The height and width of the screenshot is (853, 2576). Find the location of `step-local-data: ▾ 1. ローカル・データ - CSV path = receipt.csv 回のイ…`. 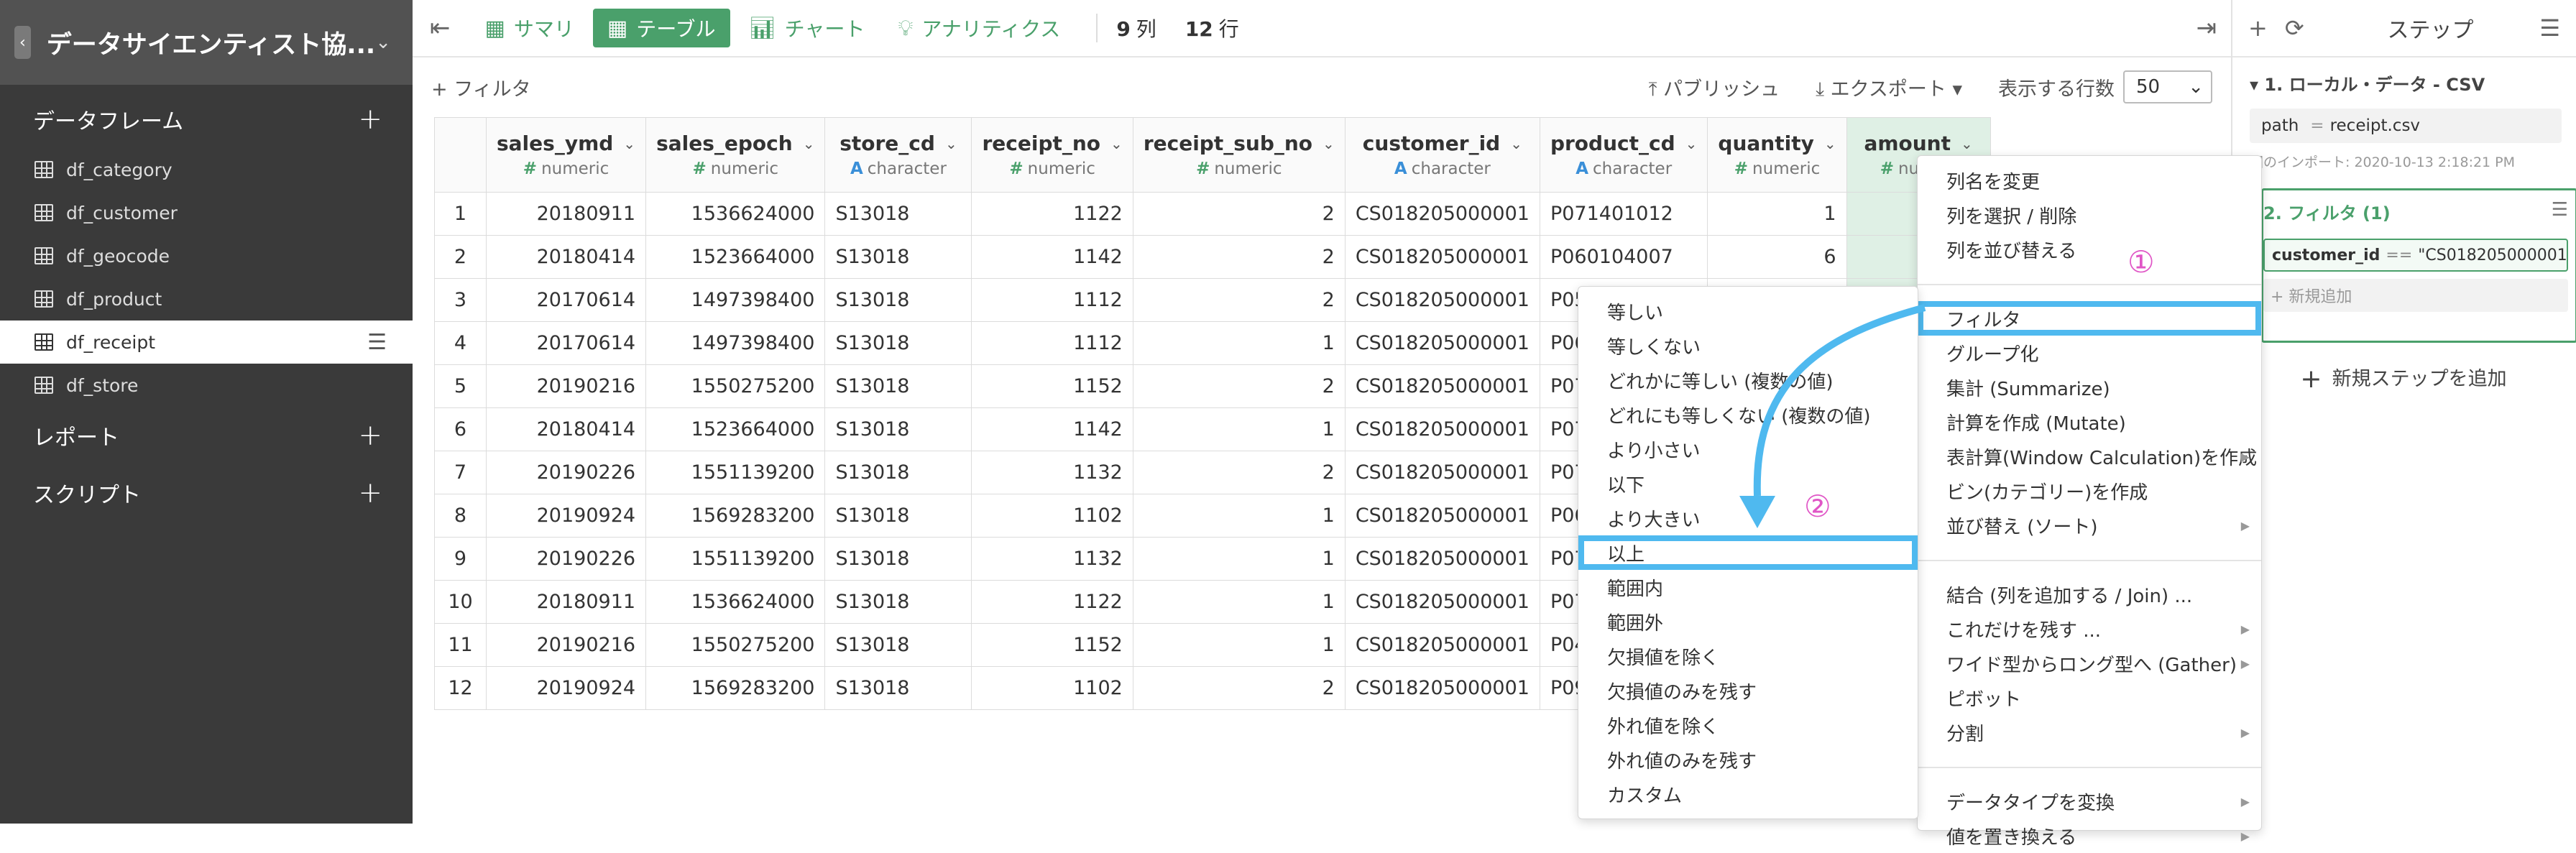

step-local-data: ▾ 1. ローカル・データ - CSV path = receipt.csv 回のイ… is located at coordinates (2404, 114).